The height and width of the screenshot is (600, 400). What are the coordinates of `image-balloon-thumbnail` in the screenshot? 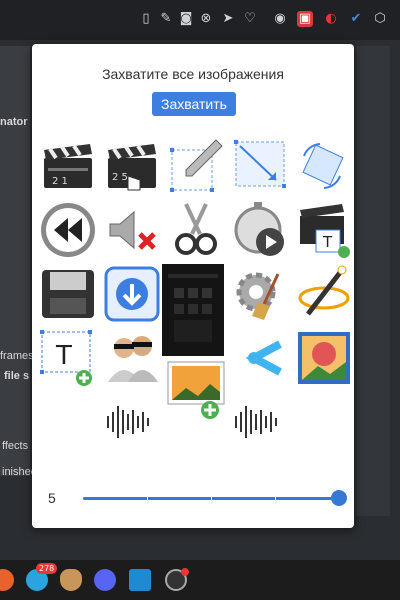 It's located at (324, 358).